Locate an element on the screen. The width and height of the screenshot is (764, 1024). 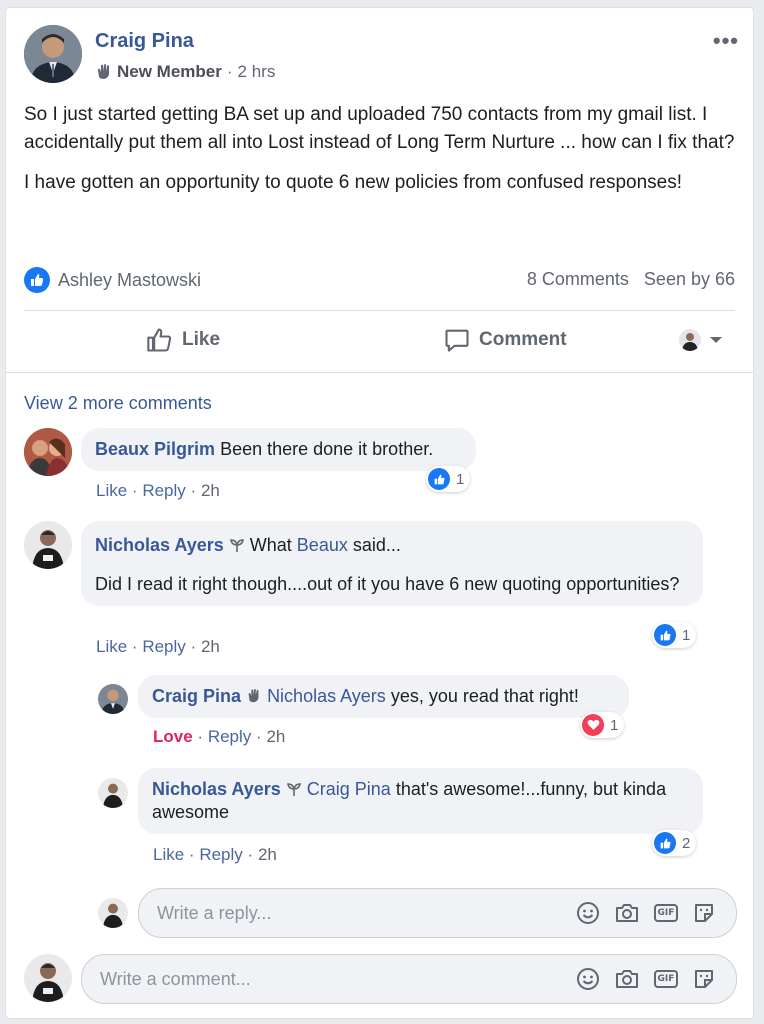
reply-love-link: Love is located at coordinates (173, 736).